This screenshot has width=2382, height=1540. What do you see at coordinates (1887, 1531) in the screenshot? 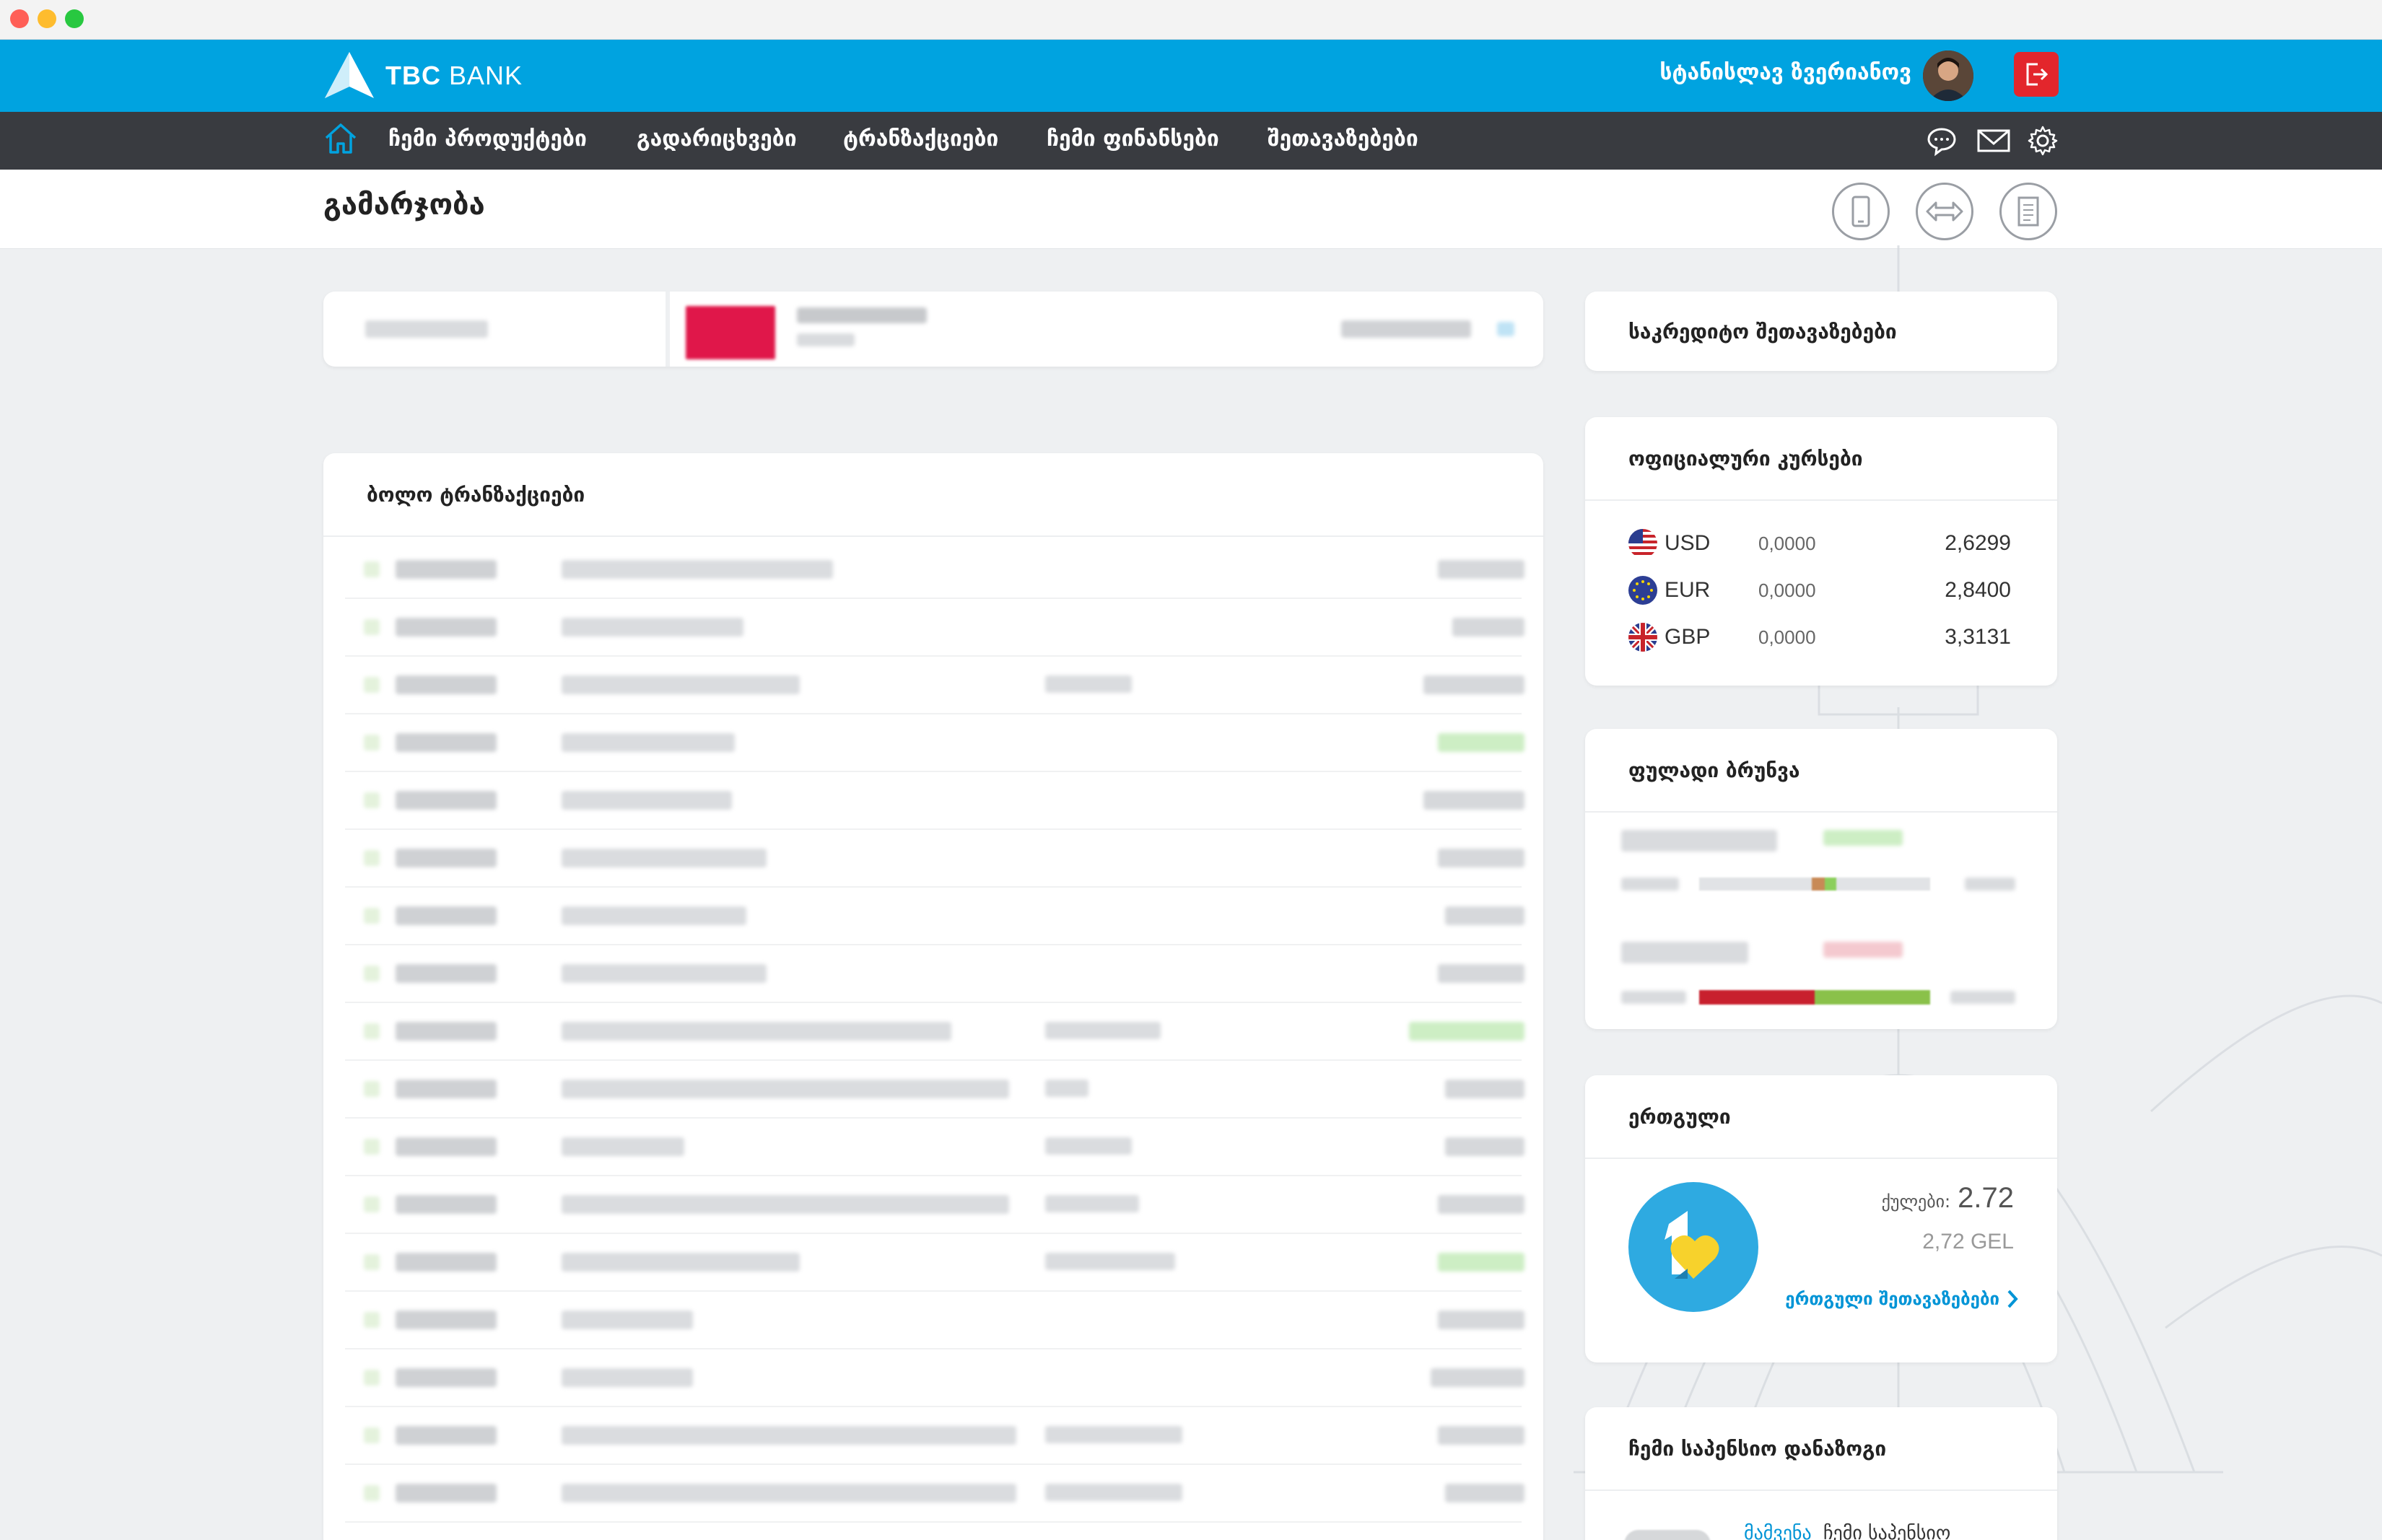
I see `pension-text: ჩემი საპენსიო` at bounding box center [1887, 1531].